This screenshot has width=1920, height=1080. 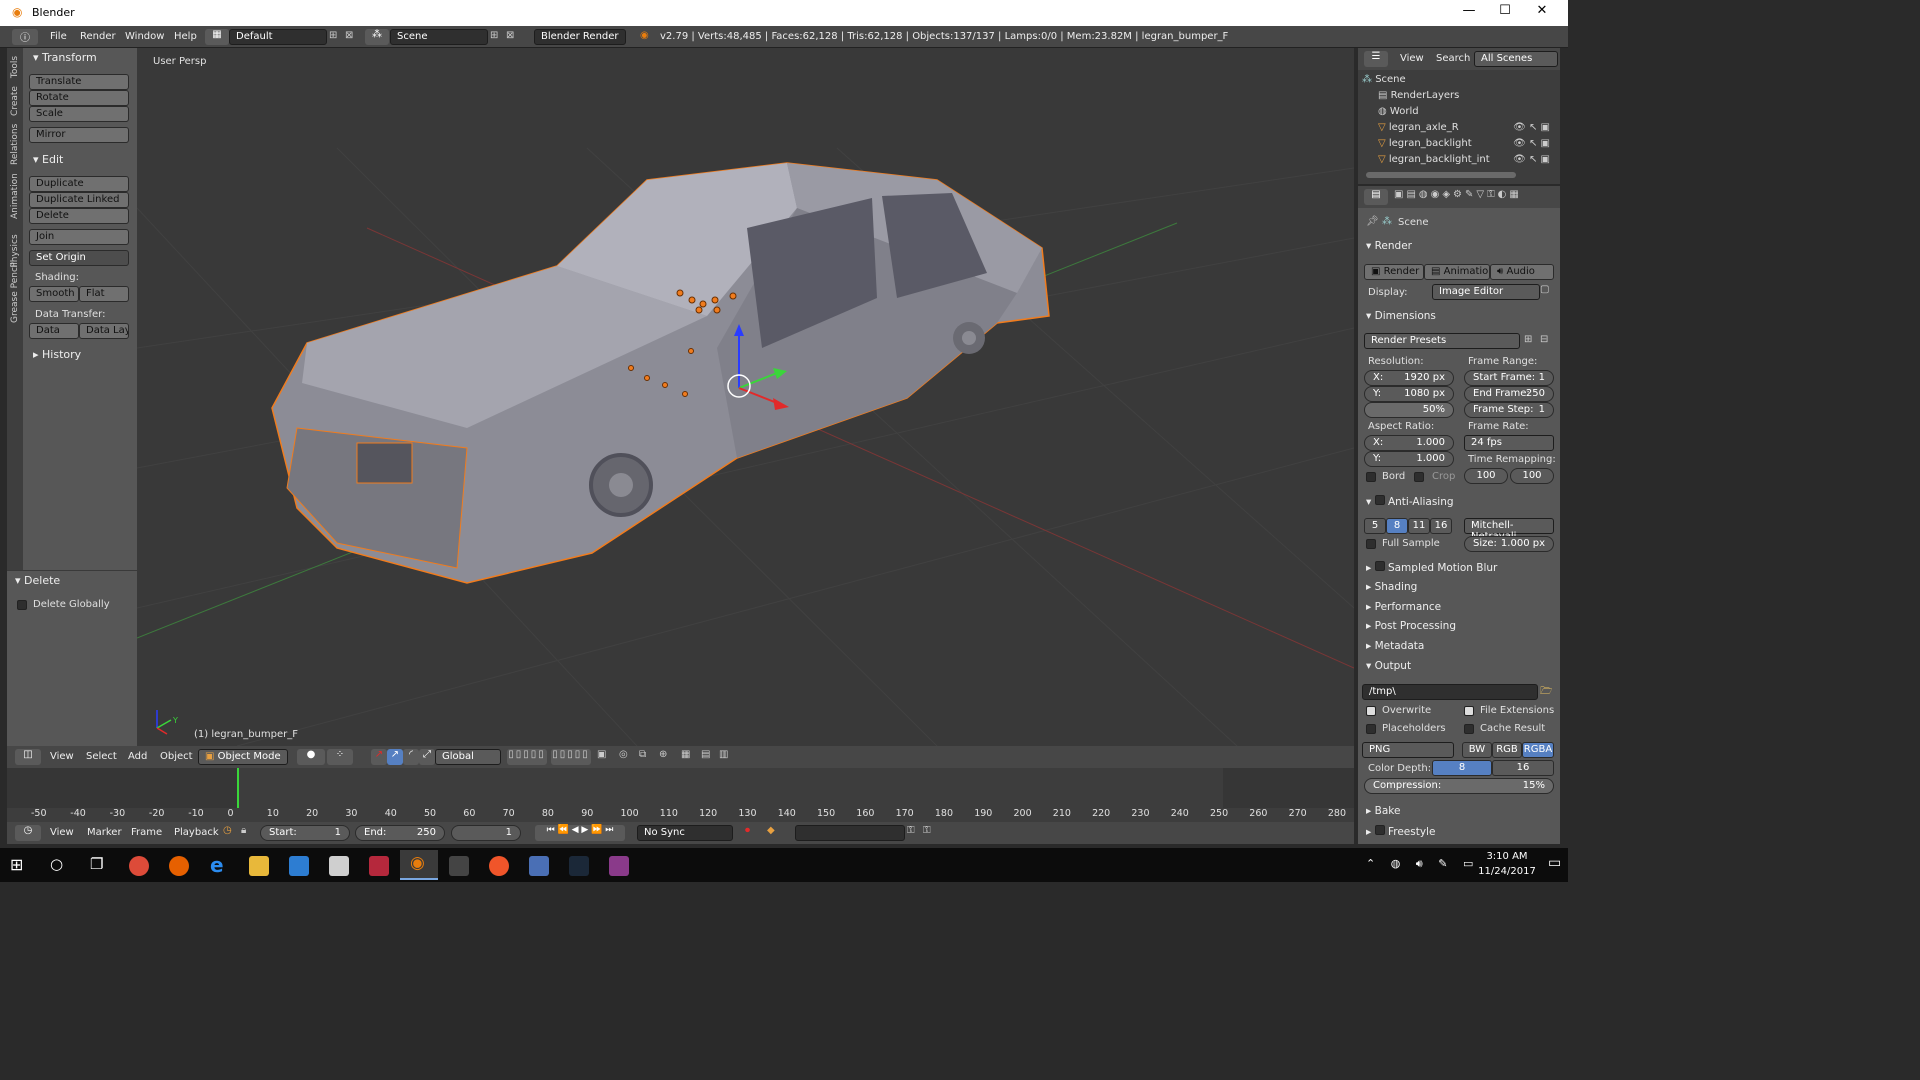 I want to click on resolution-y-field: Y: 1080 px, so click(x=1409, y=394).